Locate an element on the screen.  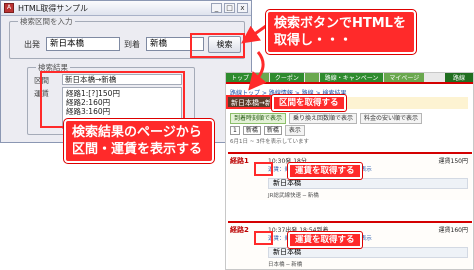
filter-row: 1 新橋 新橋 表示 is located at coordinates (267, 130).